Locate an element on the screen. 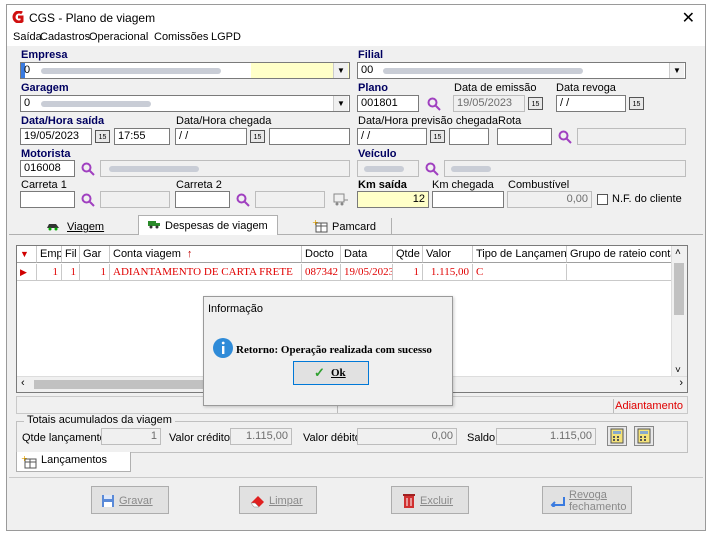 The height and width of the screenshot is (535, 714). menu-lgpd: LGPD is located at coordinates (226, 37).